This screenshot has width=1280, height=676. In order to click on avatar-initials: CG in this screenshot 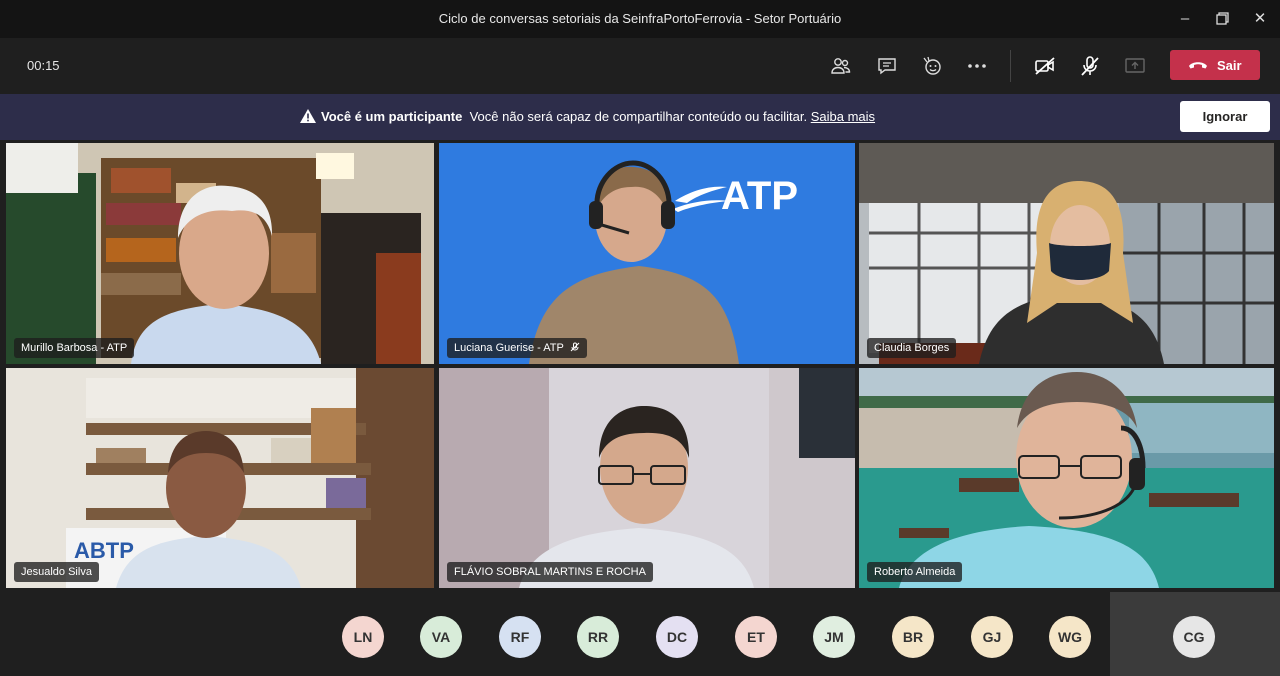, I will do `click(1194, 637)`.